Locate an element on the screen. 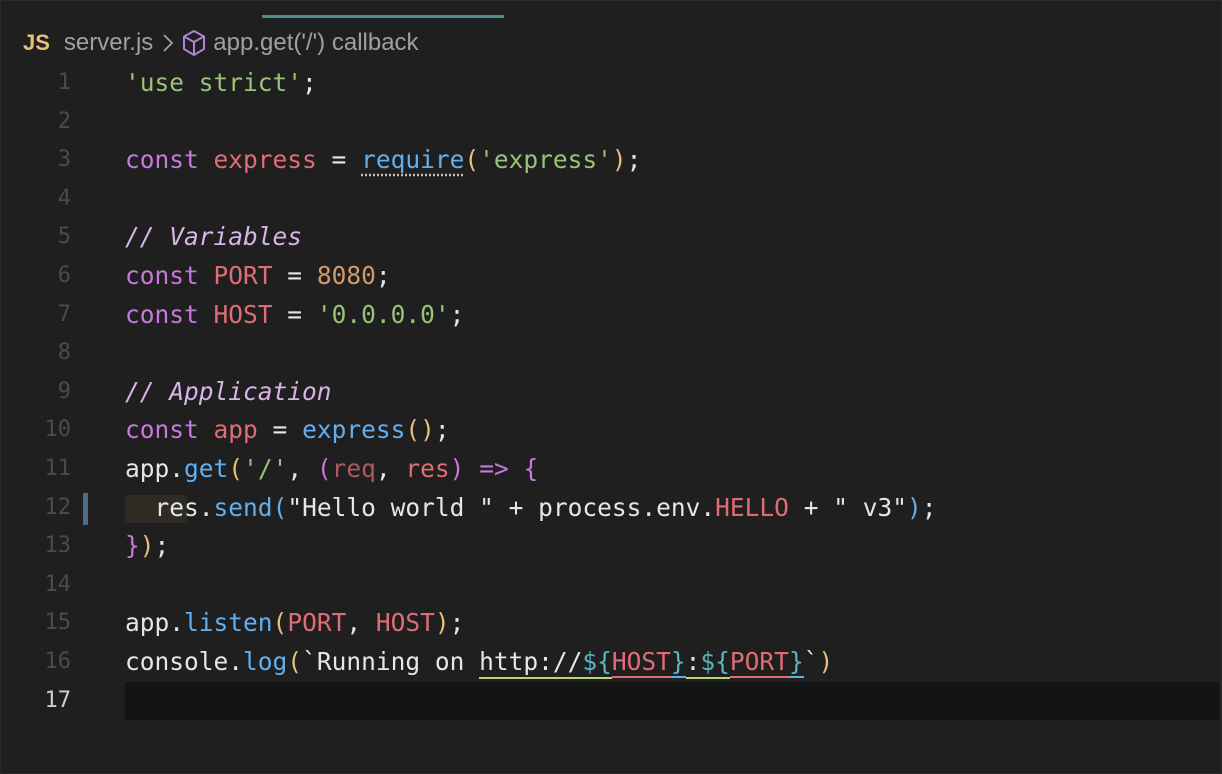 This screenshot has width=1222, height=774. code-token: `Running on is located at coordinates (391, 661).